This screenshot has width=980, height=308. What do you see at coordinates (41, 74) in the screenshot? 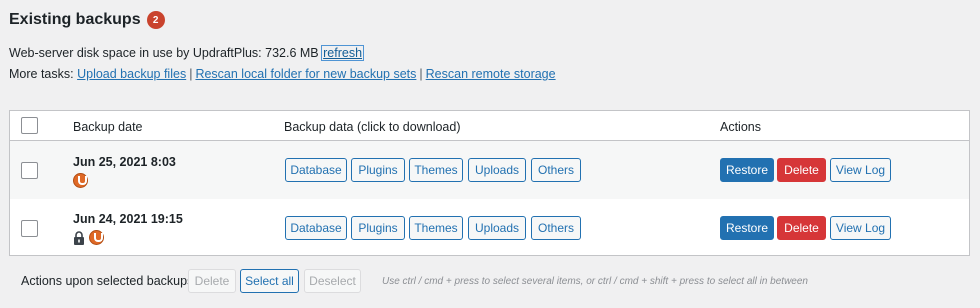
I see `more-tasks-label: More tasks:` at bounding box center [41, 74].